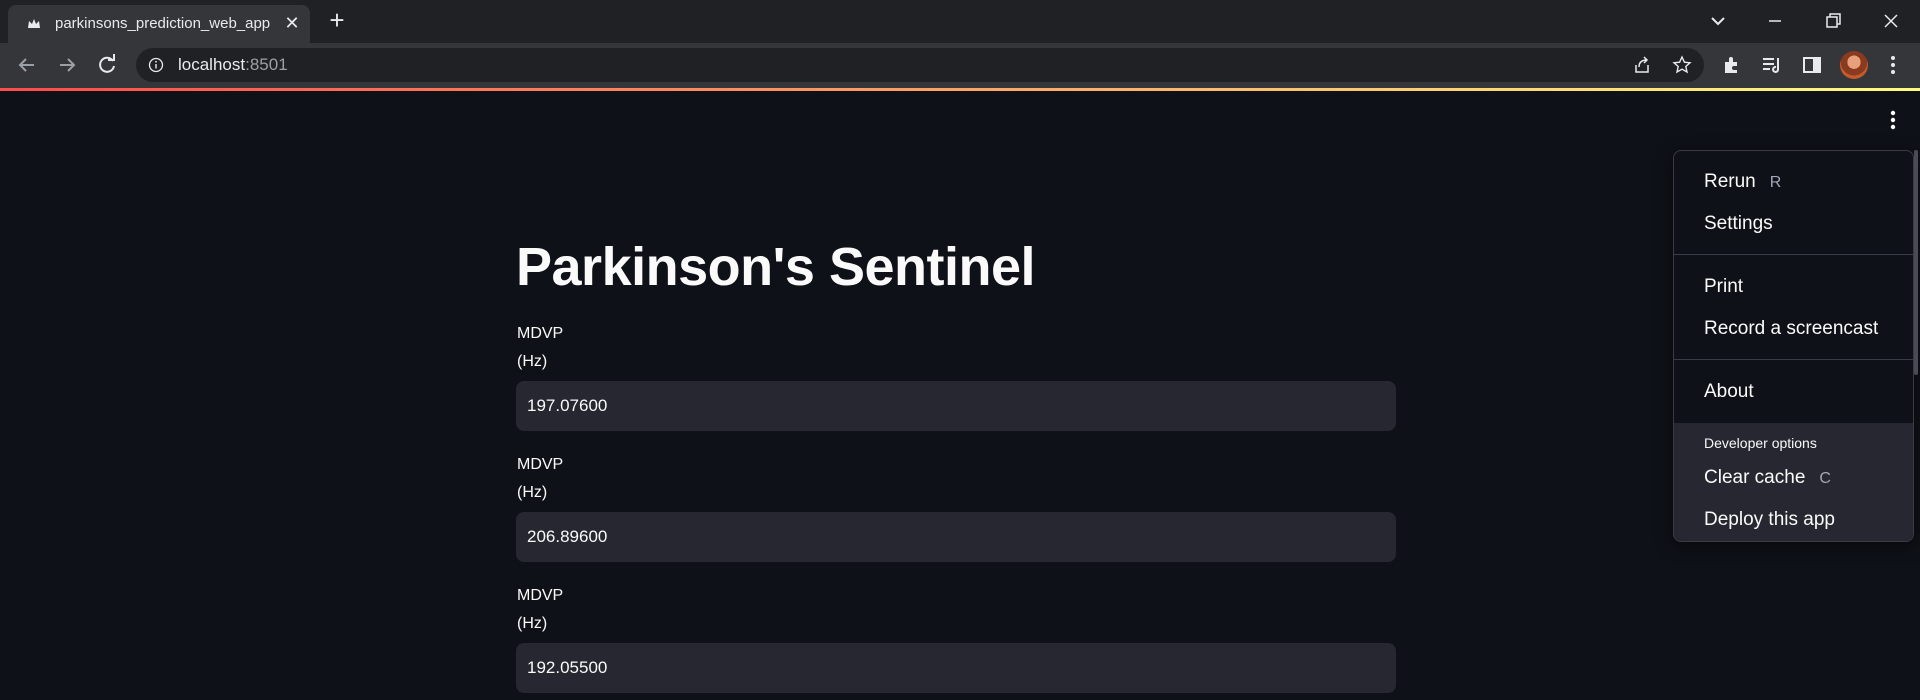 Image resolution: width=1920 pixels, height=700 pixels. Describe the element at coordinates (776, 267) in the screenshot. I see `page-title: Parkinson's Sentinel` at that location.